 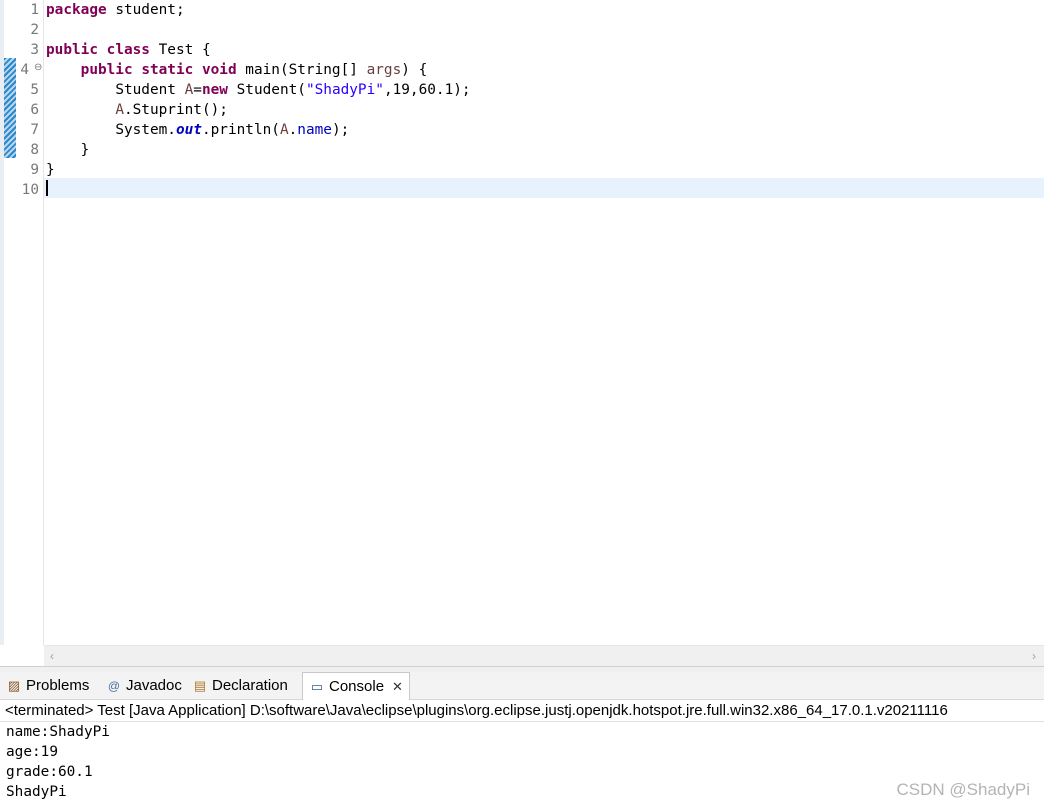 I want to click on line-number: 5, so click(x=34, y=90).